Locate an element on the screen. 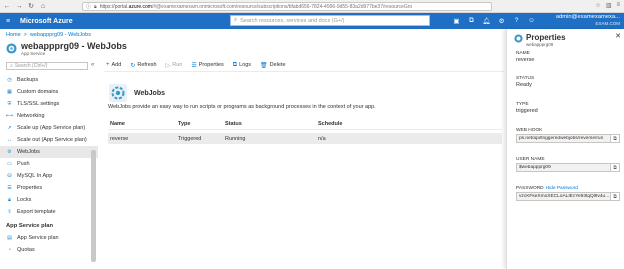 This screenshot has width=624, height=269. nav-item-app-service-plan: ▤ App Service plan is located at coordinates (49, 238).